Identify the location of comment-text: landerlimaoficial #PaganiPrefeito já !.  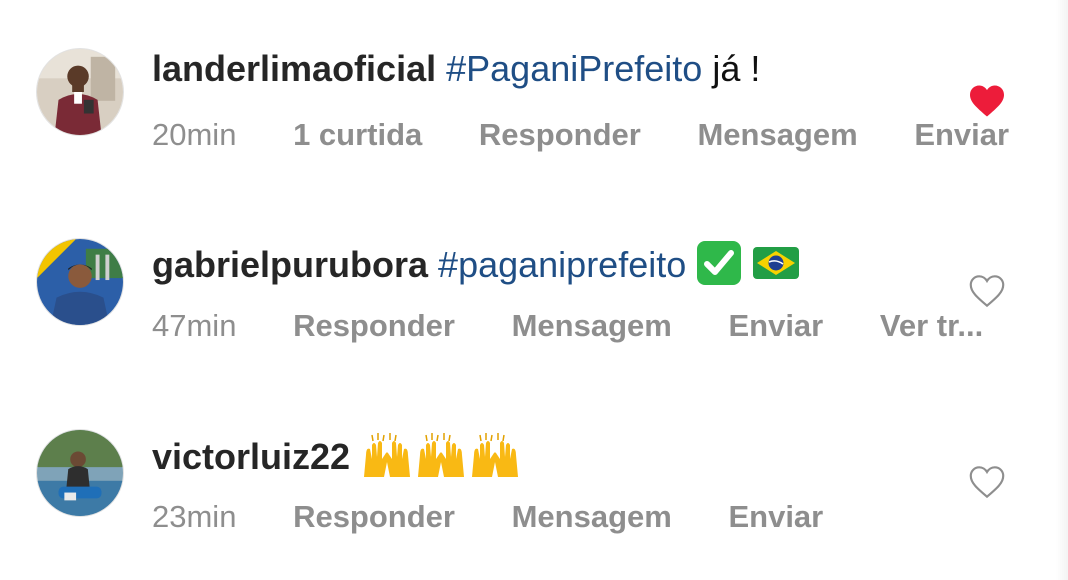
(456, 69).